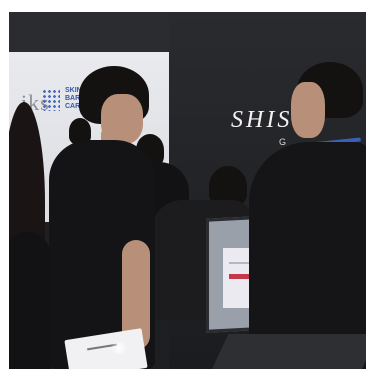  I want to click on brand-dot-logo, so click(51, 100).